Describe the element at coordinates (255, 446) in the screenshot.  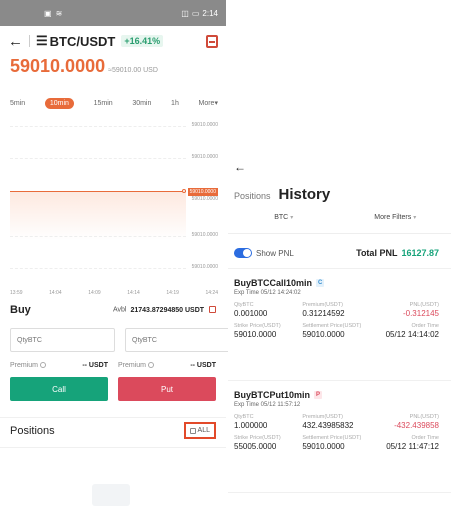
I see `strike-value: 55005.0000` at that location.